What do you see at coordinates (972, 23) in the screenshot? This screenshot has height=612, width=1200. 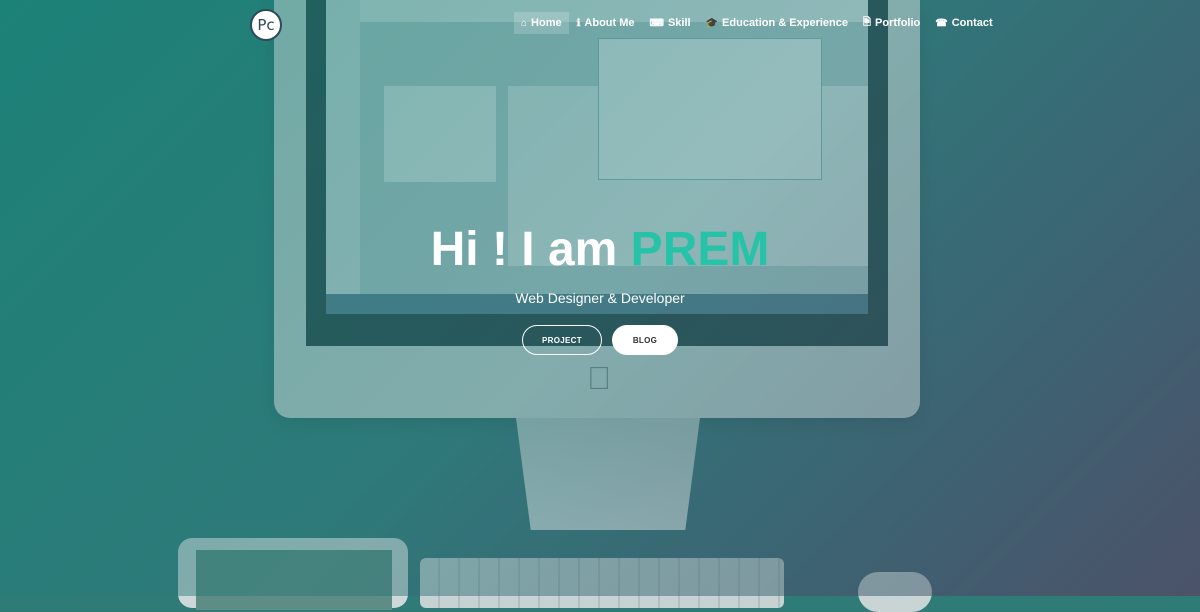 I see `nav-item-label: Contact` at bounding box center [972, 23].